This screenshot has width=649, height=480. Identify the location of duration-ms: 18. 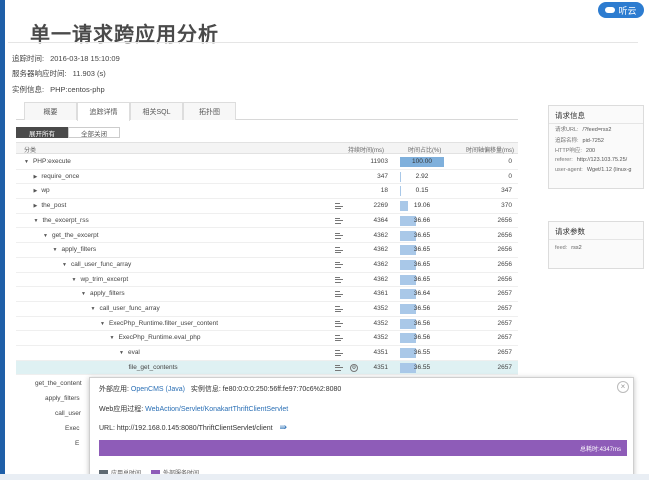
(384, 191).